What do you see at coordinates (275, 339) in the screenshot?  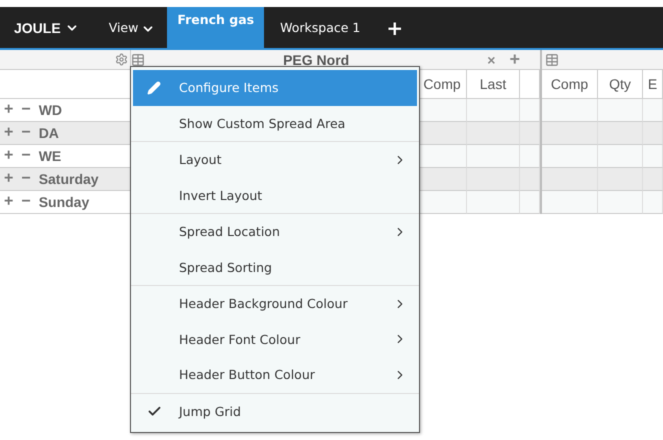 I see `menu-item: Header Font Colour` at bounding box center [275, 339].